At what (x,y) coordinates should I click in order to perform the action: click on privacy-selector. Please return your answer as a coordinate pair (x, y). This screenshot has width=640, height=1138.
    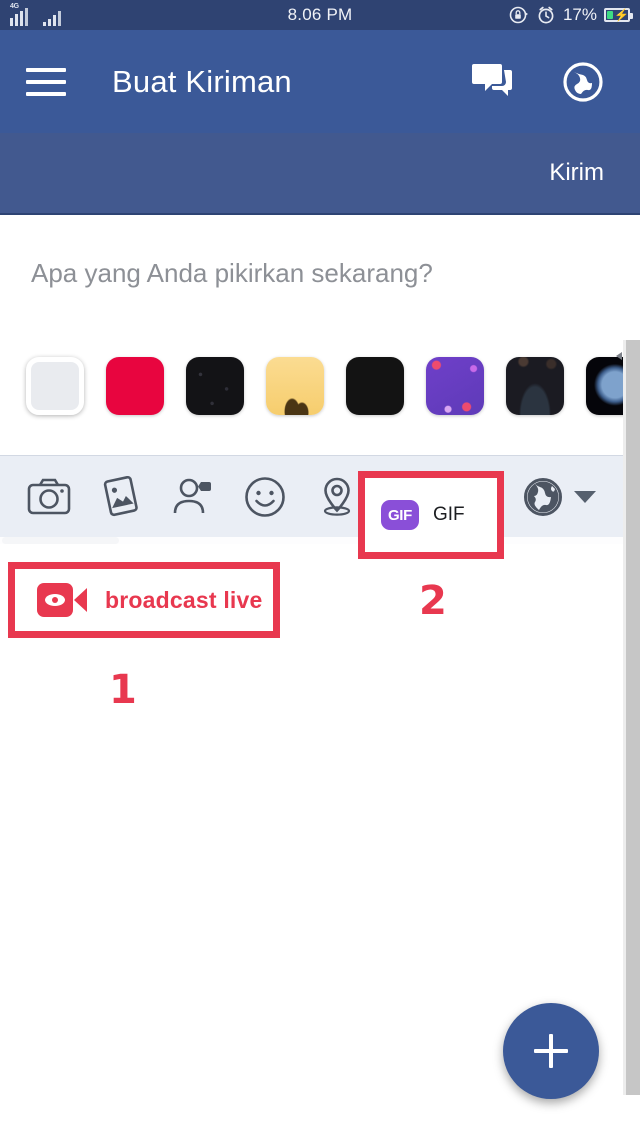
    Looking at the image, I should click on (568, 497).